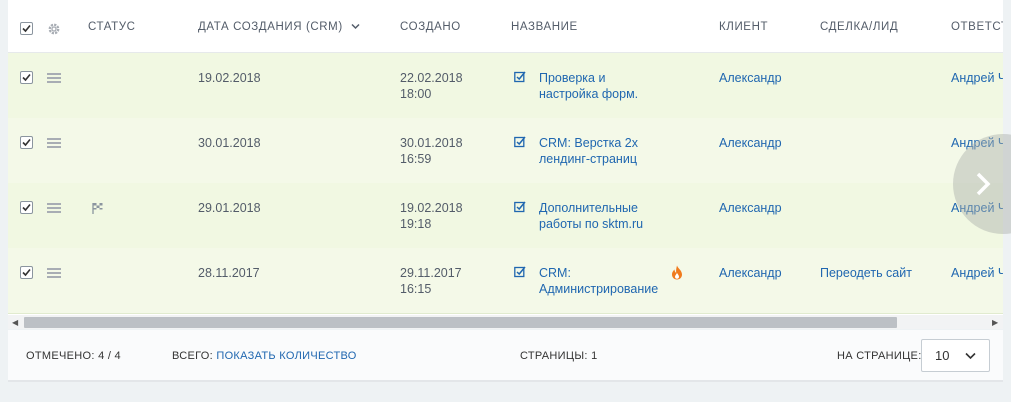 This screenshot has height=402, width=1011. Describe the element at coordinates (555, 273) in the screenshot. I see `task-name-line1: CRM:` at that location.